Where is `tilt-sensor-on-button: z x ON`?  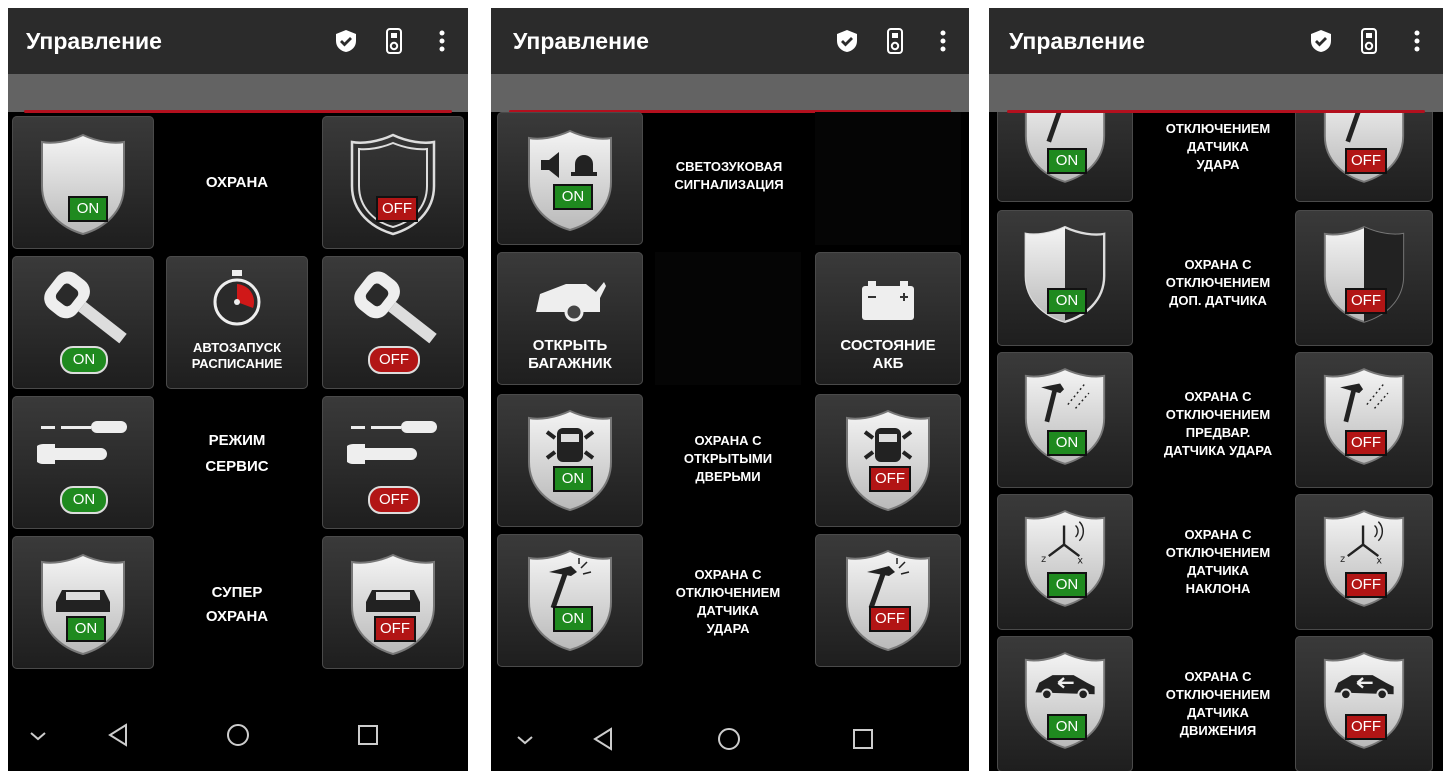 tilt-sensor-on-button: z x ON is located at coordinates (1065, 562).